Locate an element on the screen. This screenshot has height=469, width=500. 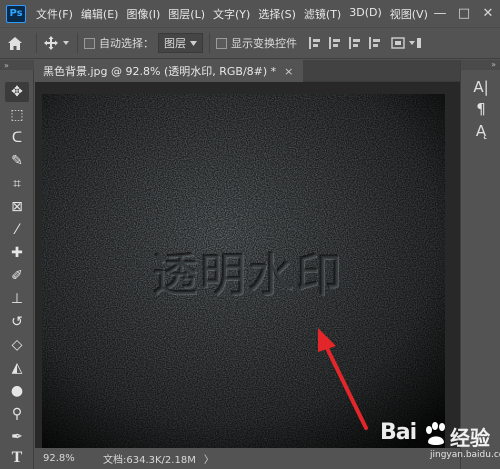
document-tab-title: 黑色背景.jpg @ 92.8% (透明水印, RGB/8#) * is located at coordinates (160, 71).